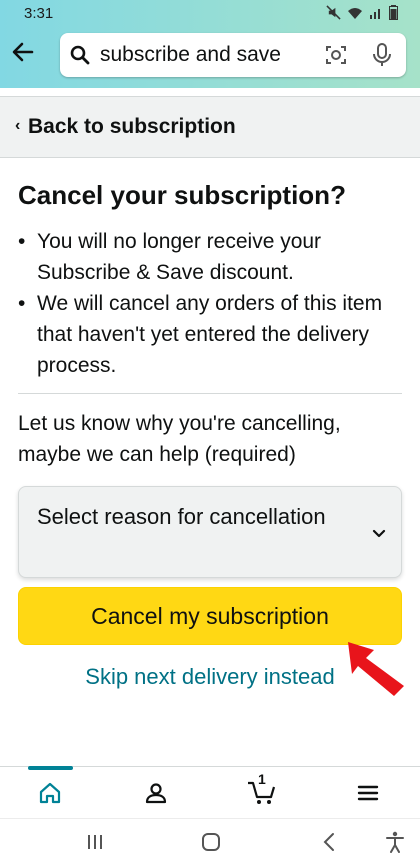  I want to click on system-nav-bar, so click(210, 841).